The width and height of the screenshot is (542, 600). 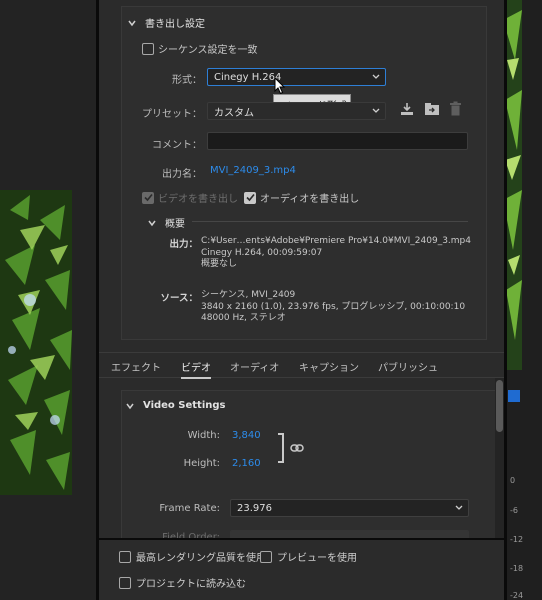 What do you see at coordinates (517, 568) in the screenshot?
I see `meter-tick-18: -18` at bounding box center [517, 568].